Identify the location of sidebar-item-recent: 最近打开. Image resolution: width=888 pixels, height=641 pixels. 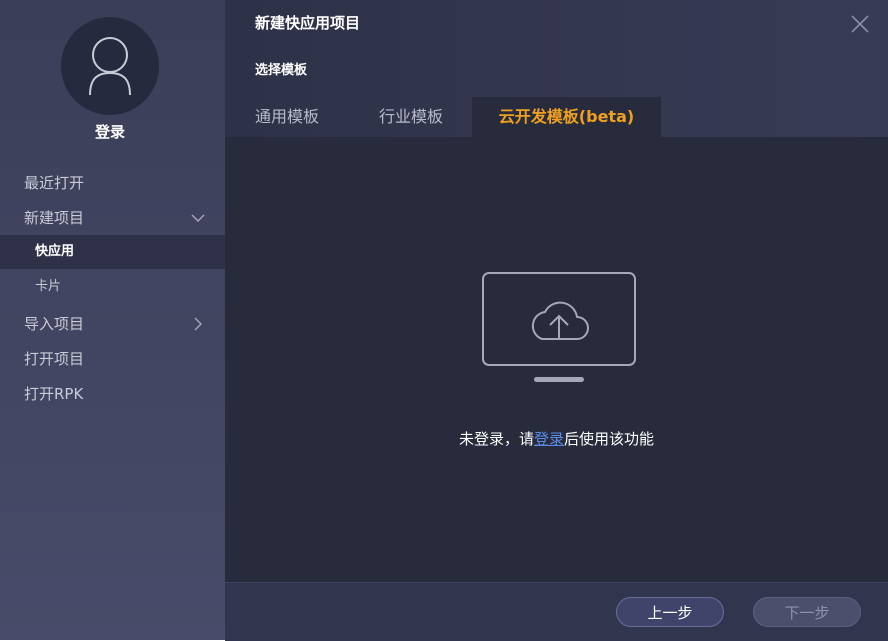
(112, 183).